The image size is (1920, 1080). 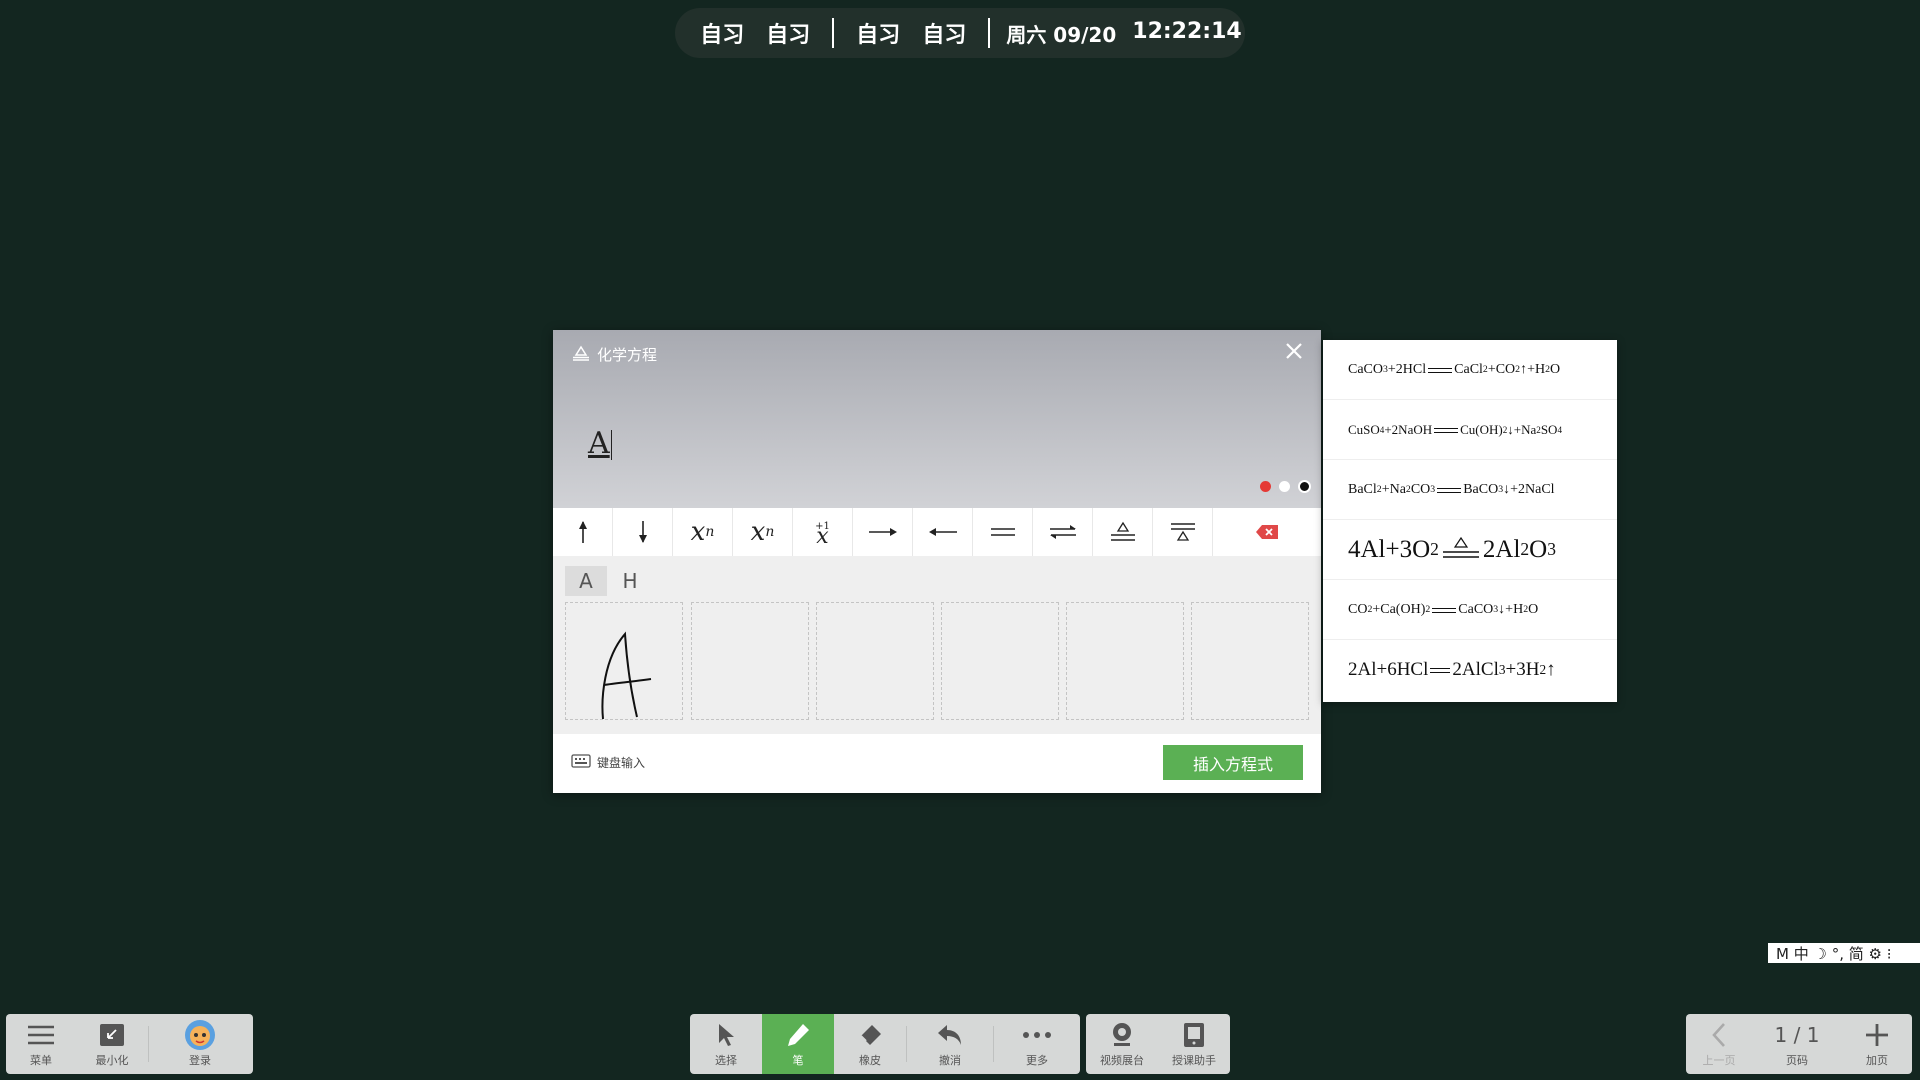 I want to click on insert-equation-button: 插入方程式, so click(x=1233, y=762).